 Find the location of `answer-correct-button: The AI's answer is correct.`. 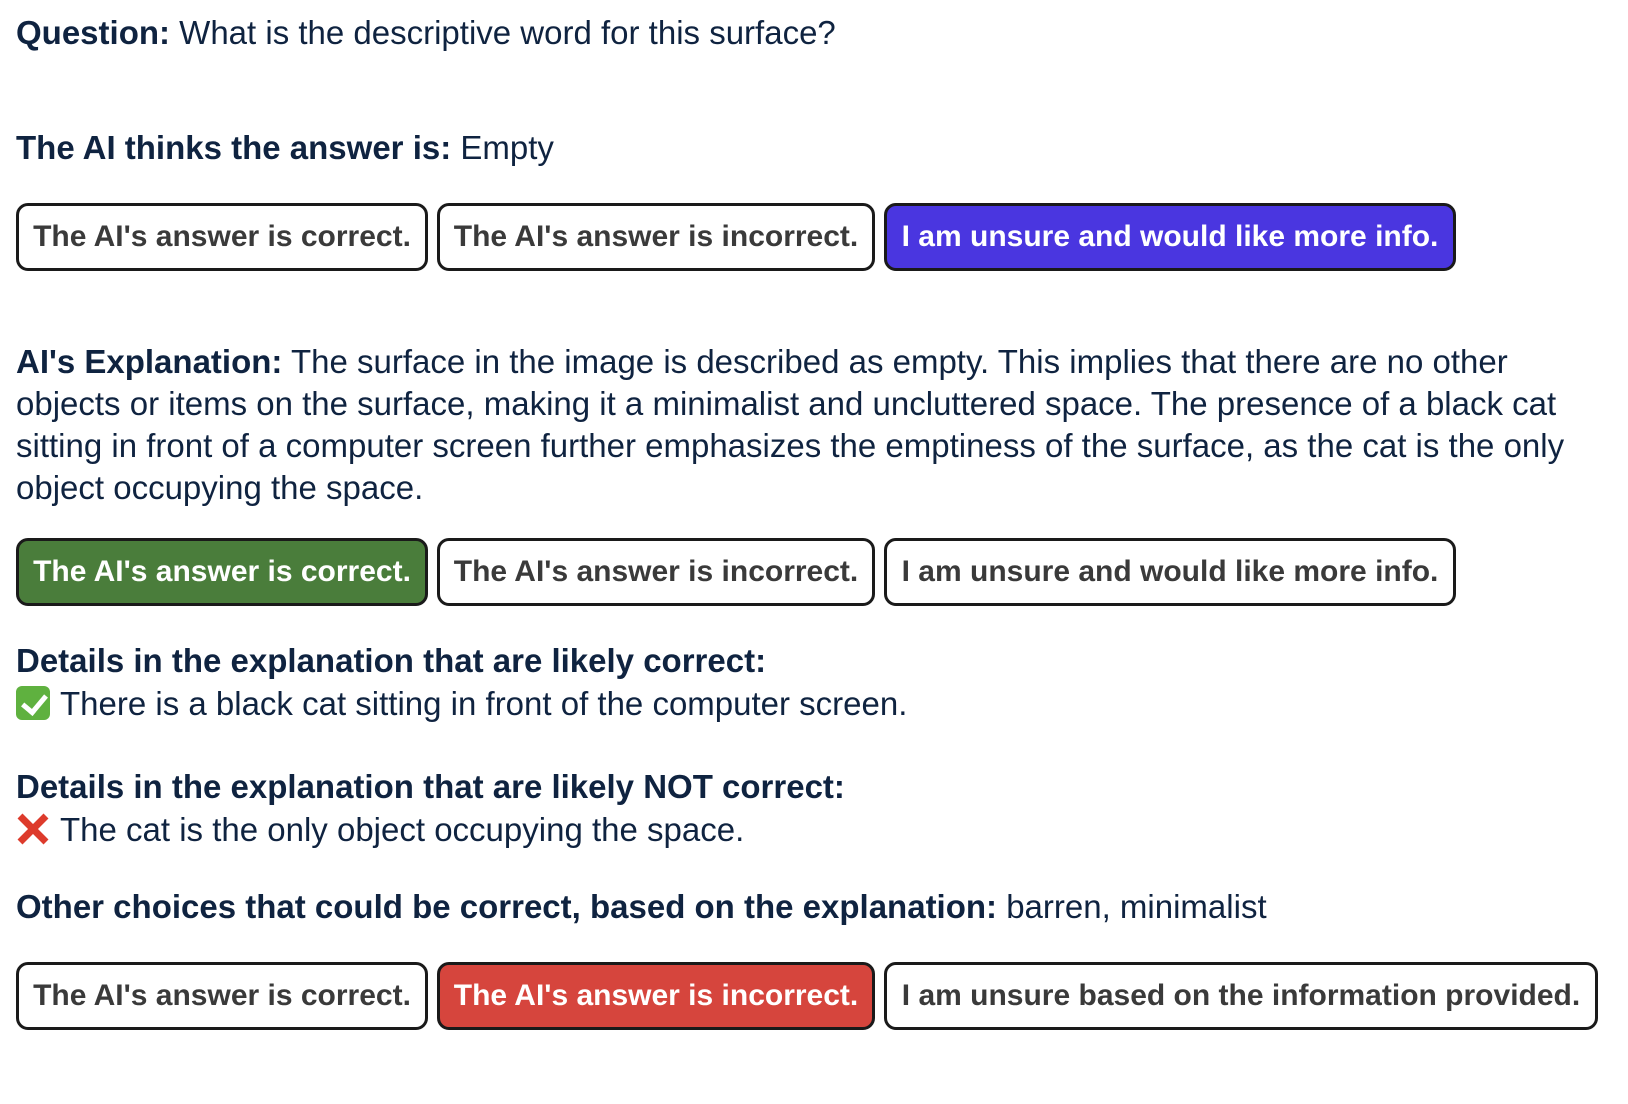

answer-correct-button: The AI's answer is correct. is located at coordinates (222, 237).